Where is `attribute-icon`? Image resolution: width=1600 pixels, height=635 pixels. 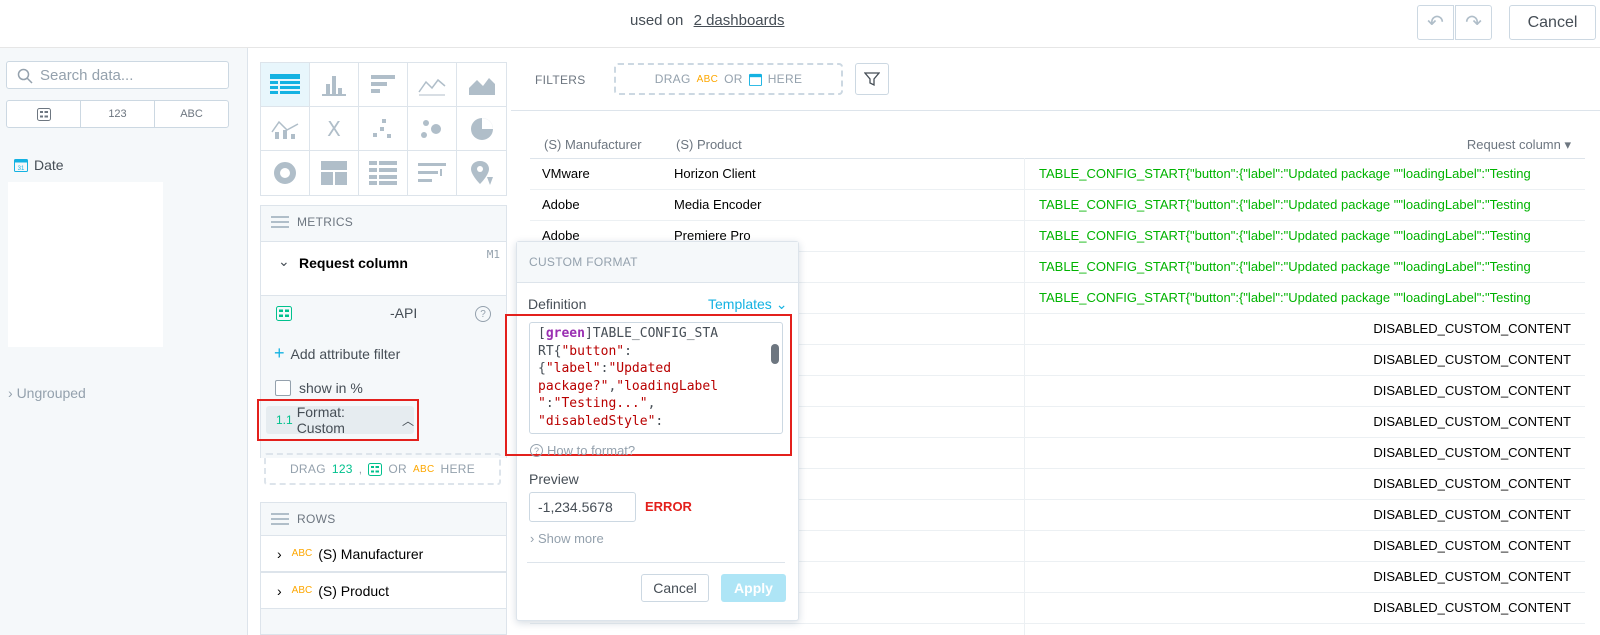 attribute-icon is located at coordinates (375, 469).